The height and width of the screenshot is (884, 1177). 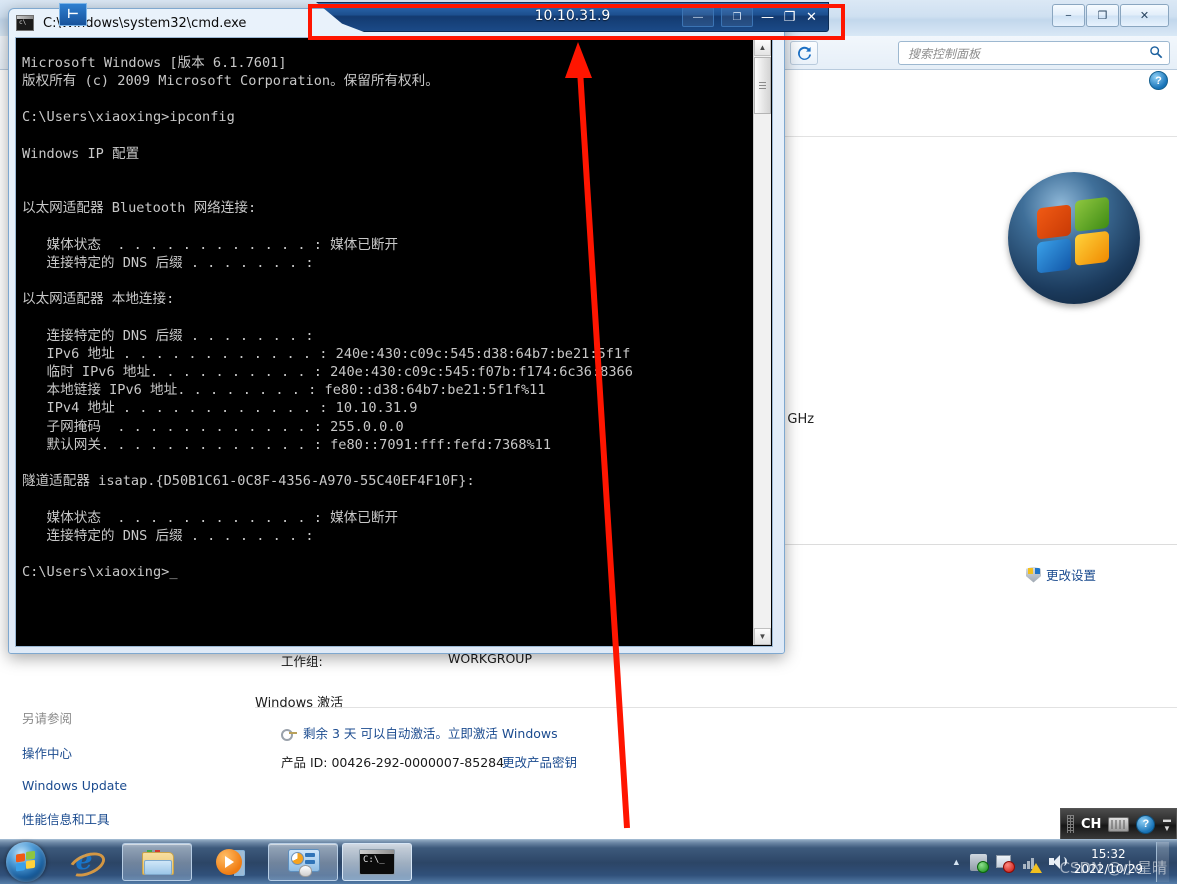 I want to click on key-icon, so click(x=289, y=733).